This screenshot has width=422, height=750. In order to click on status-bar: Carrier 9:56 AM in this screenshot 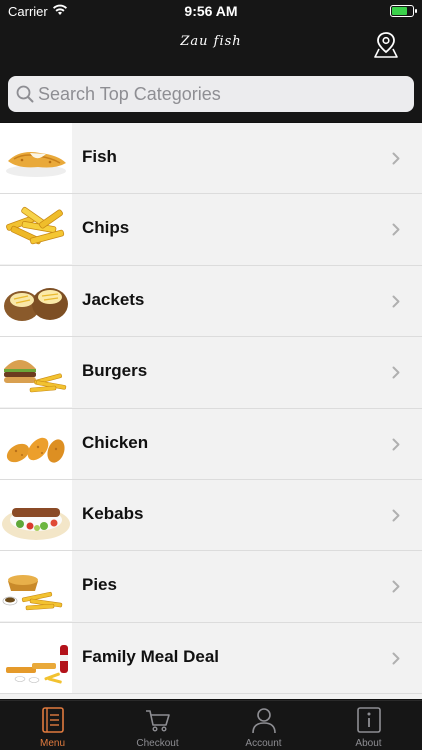, I will do `click(211, 12)`.